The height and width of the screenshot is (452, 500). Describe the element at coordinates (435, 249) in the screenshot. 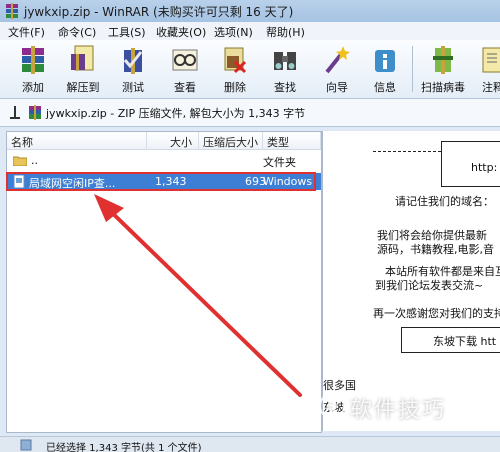

I see `comment-line: 源码，书籍教程,电影,音` at that location.